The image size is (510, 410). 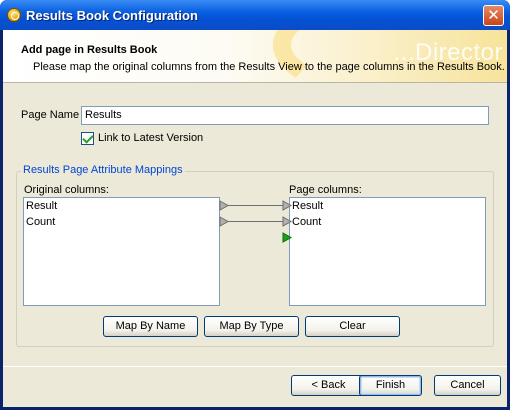 What do you see at coordinates (121, 251) in the screenshot?
I see `original-columns-list: Result Count` at bounding box center [121, 251].